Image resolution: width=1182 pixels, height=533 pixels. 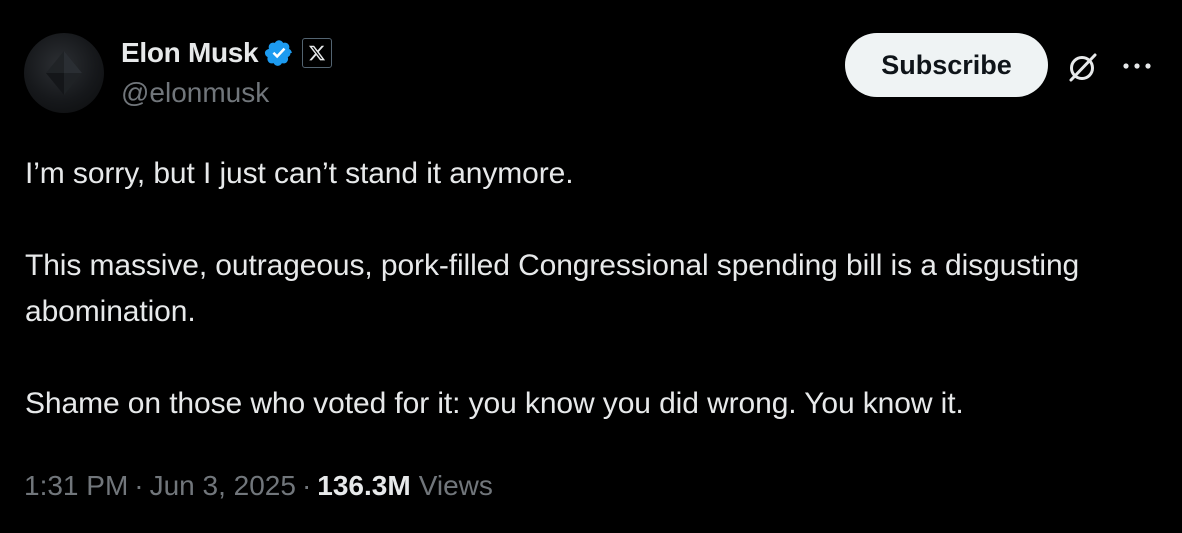 I want to click on tweet-meta: 1:31 PM · Jun 3, 2025 · 136.3M Views, so click(x=258, y=486).